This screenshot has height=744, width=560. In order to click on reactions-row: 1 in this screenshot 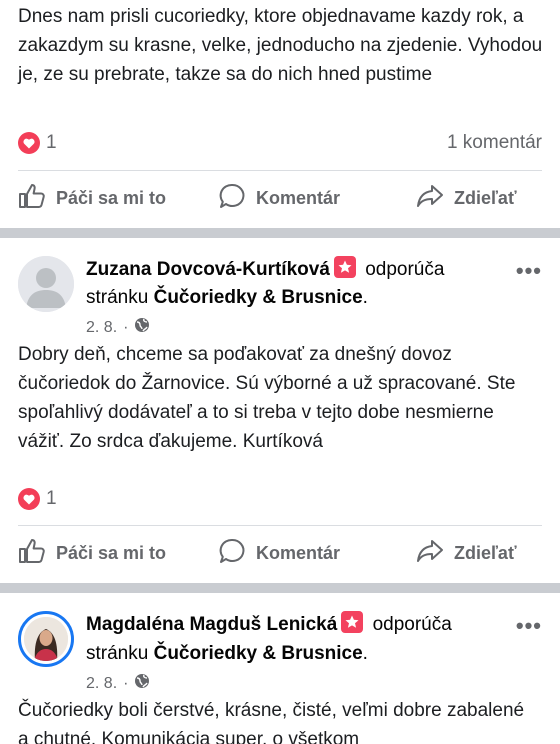, I will do `click(280, 499)`.